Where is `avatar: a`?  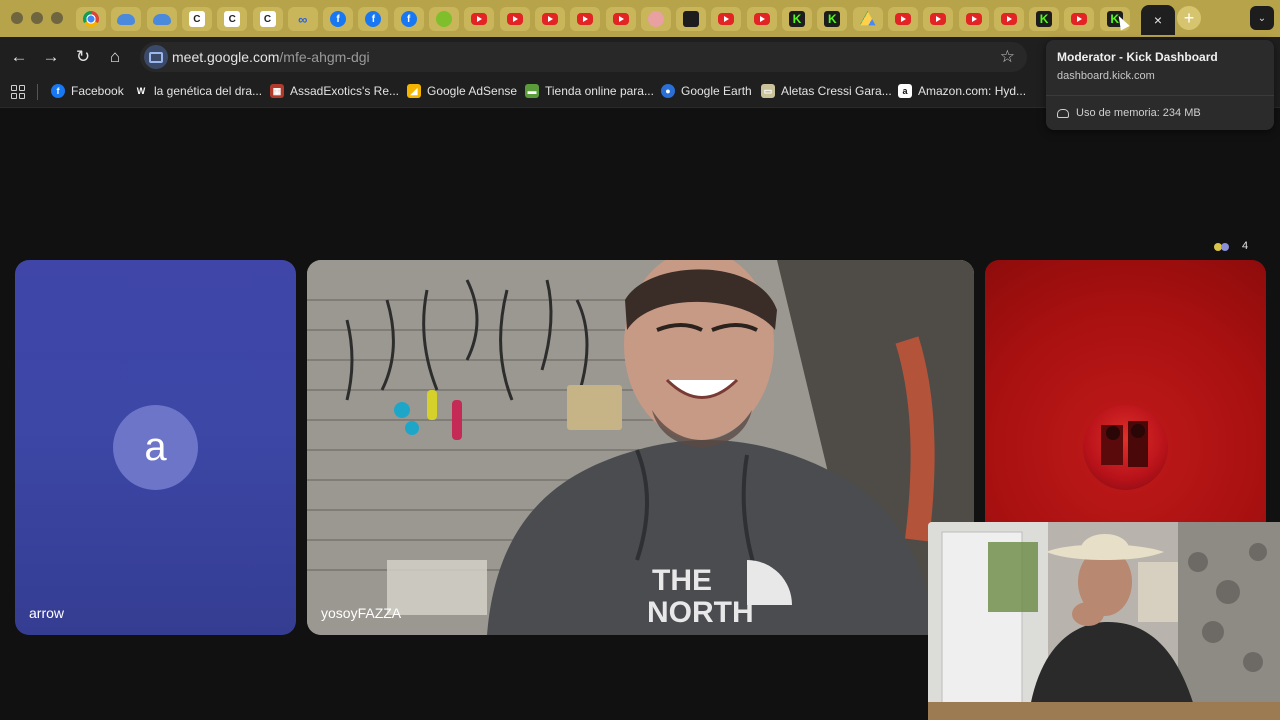 avatar: a is located at coordinates (155, 447).